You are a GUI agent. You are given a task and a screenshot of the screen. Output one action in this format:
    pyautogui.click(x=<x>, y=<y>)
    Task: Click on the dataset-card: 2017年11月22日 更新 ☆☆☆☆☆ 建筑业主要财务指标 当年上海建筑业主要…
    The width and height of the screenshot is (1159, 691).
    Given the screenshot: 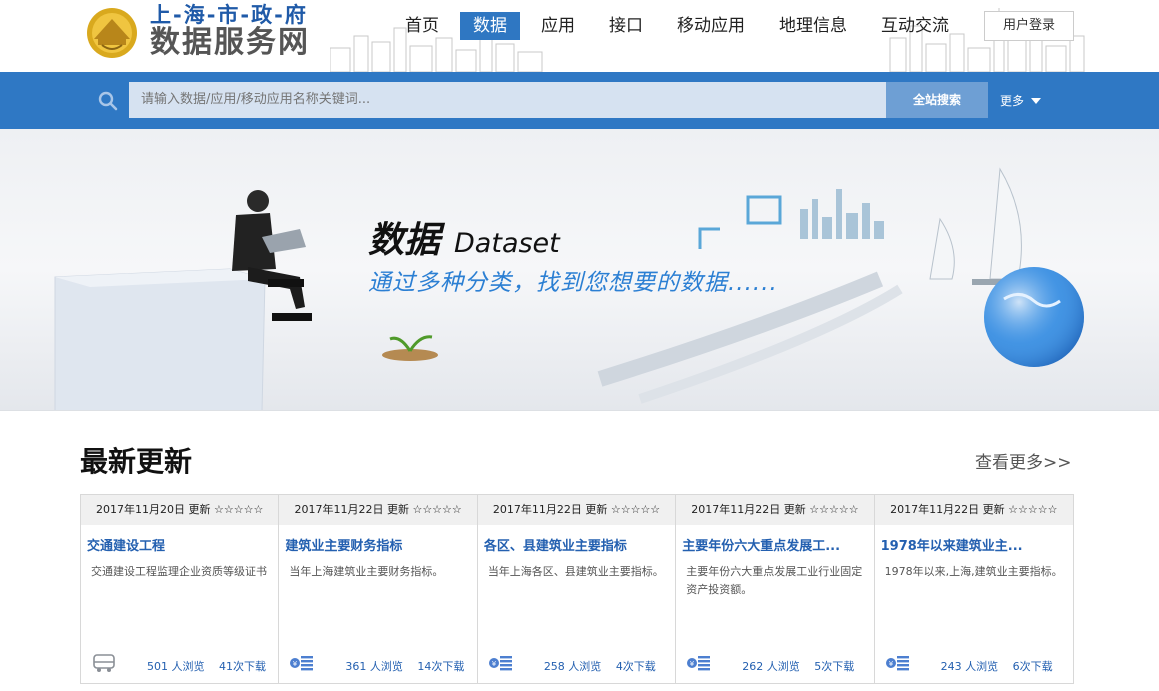 What is the action you would take?
    pyautogui.click(x=378, y=589)
    